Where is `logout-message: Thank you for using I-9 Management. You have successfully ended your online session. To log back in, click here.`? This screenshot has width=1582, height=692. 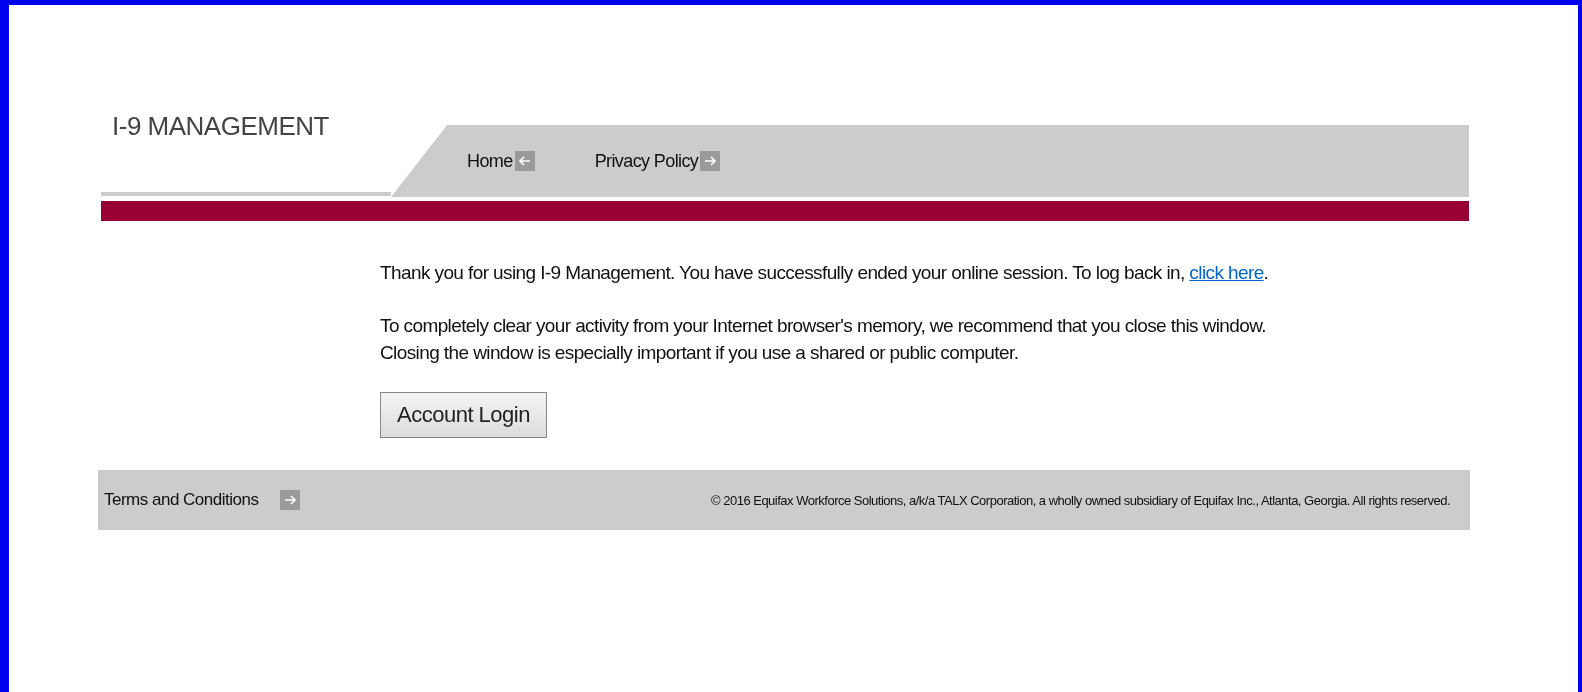
logout-message: Thank you for using I-9 Management. You have successfully ended your online session. To log back in, click here. is located at coordinates (825, 273).